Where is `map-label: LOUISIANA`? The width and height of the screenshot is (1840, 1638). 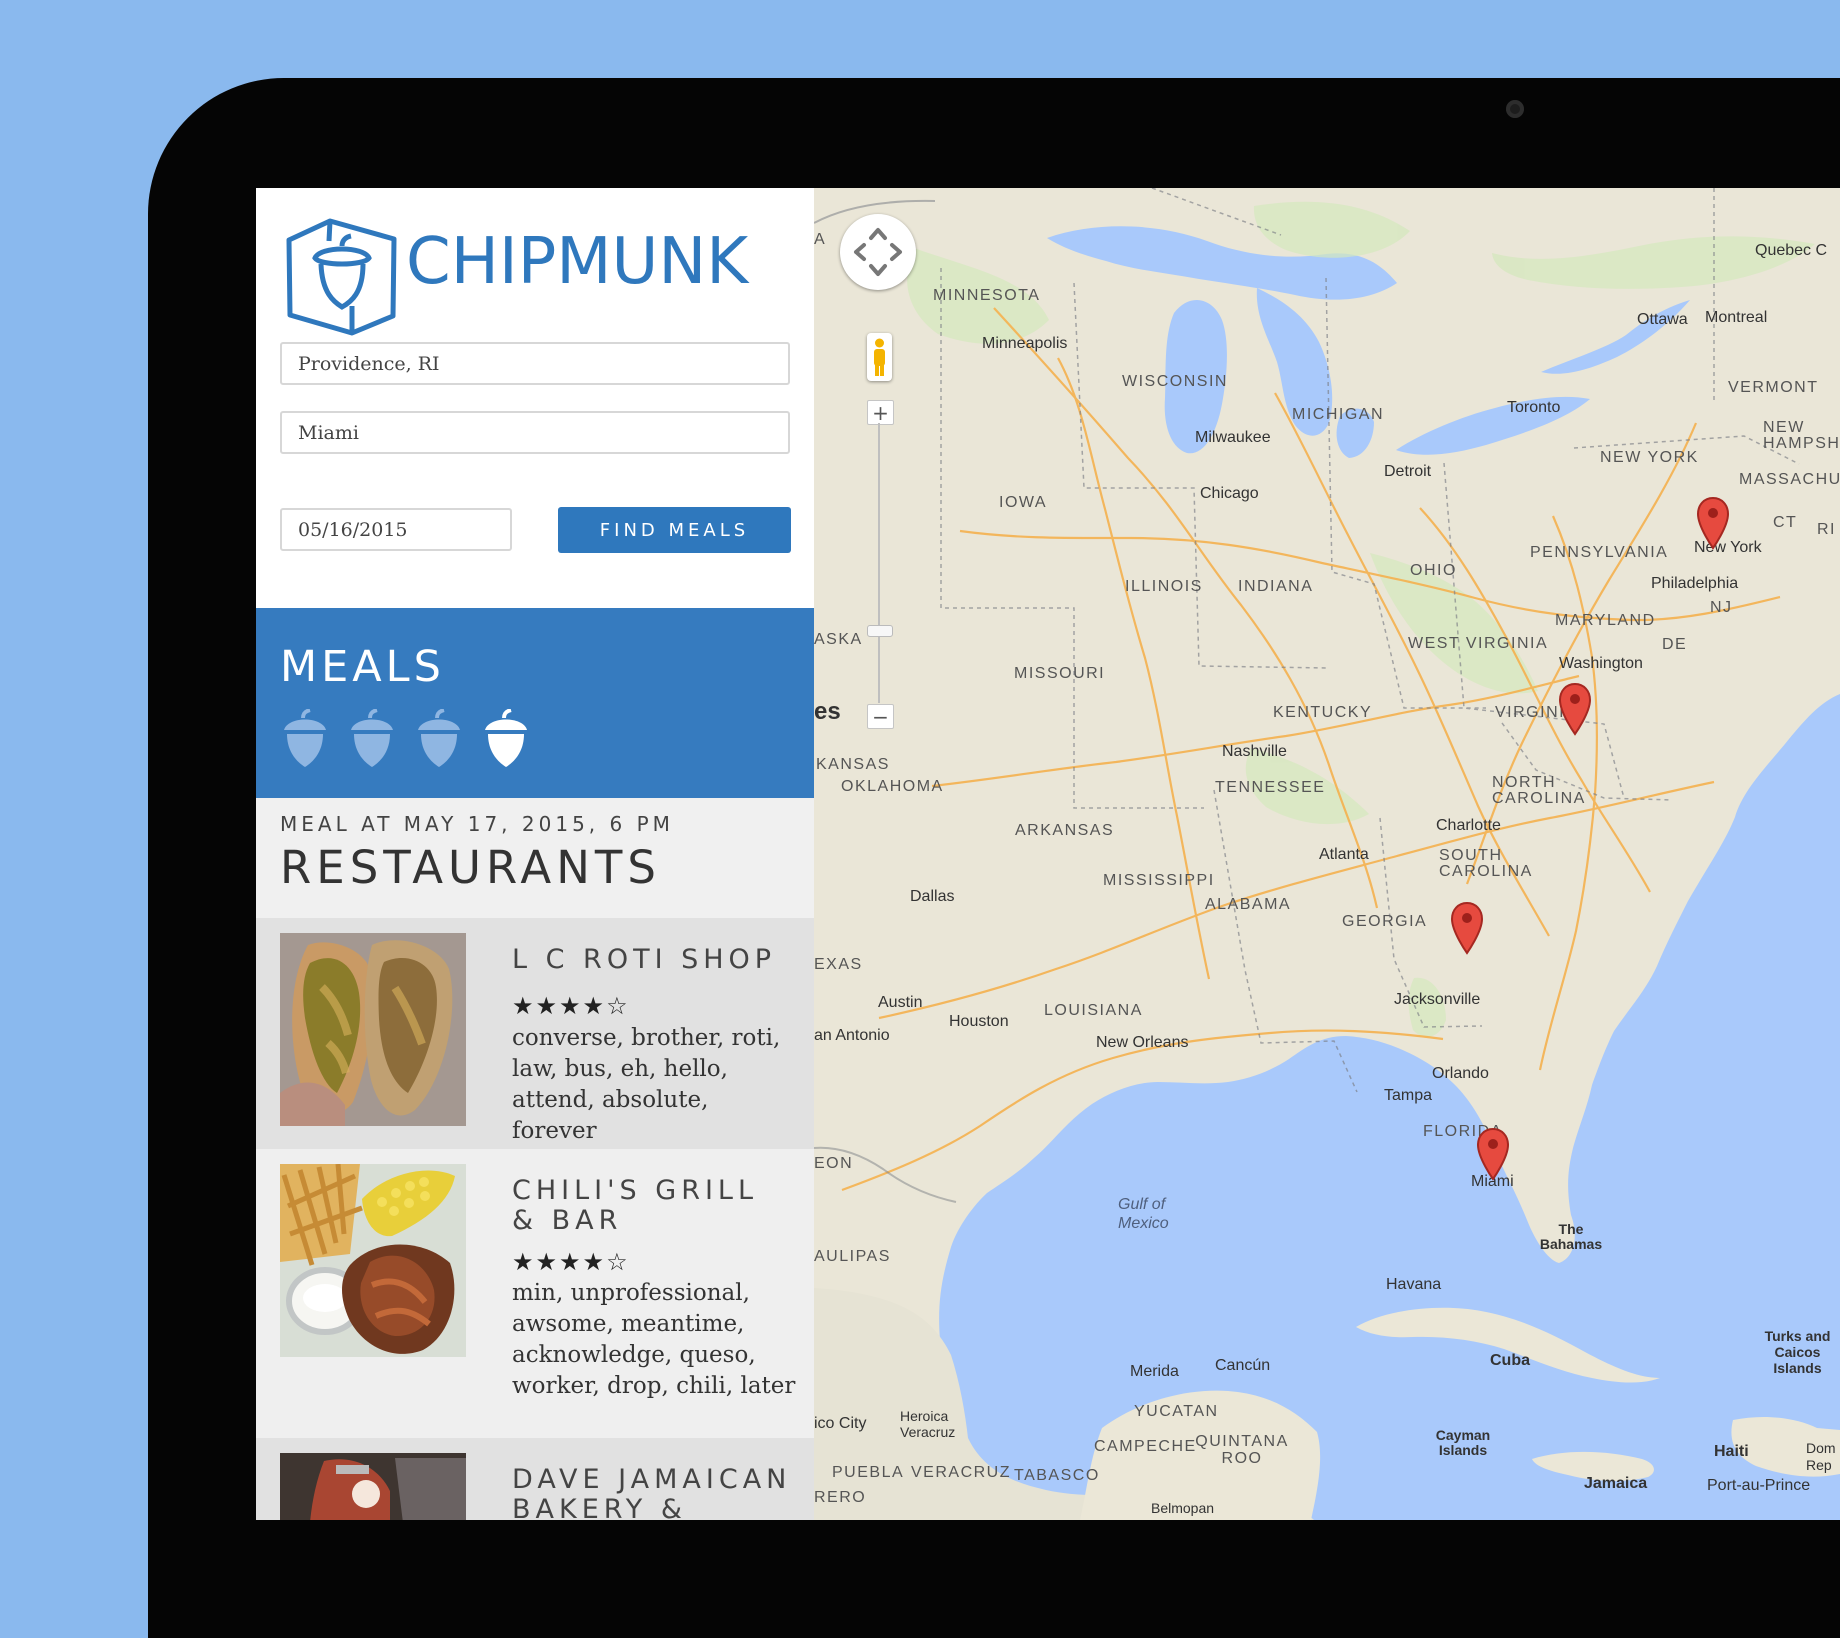 map-label: LOUISIANA is located at coordinates (1093, 1010).